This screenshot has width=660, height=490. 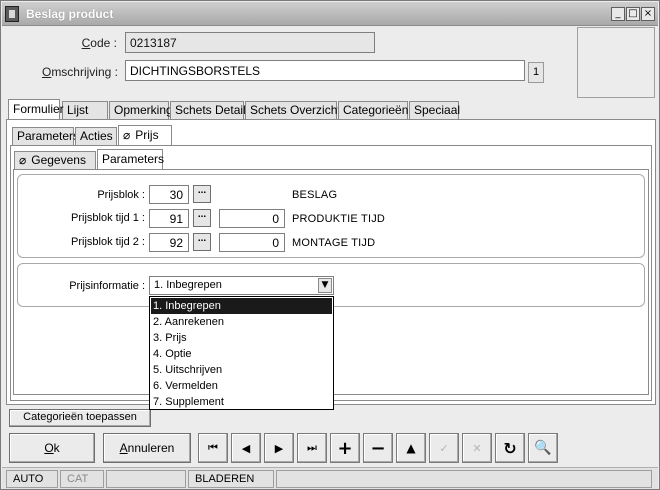 What do you see at coordinates (80, 418) in the screenshot?
I see `categorieen-toepassen-button: Categorieën toepassen` at bounding box center [80, 418].